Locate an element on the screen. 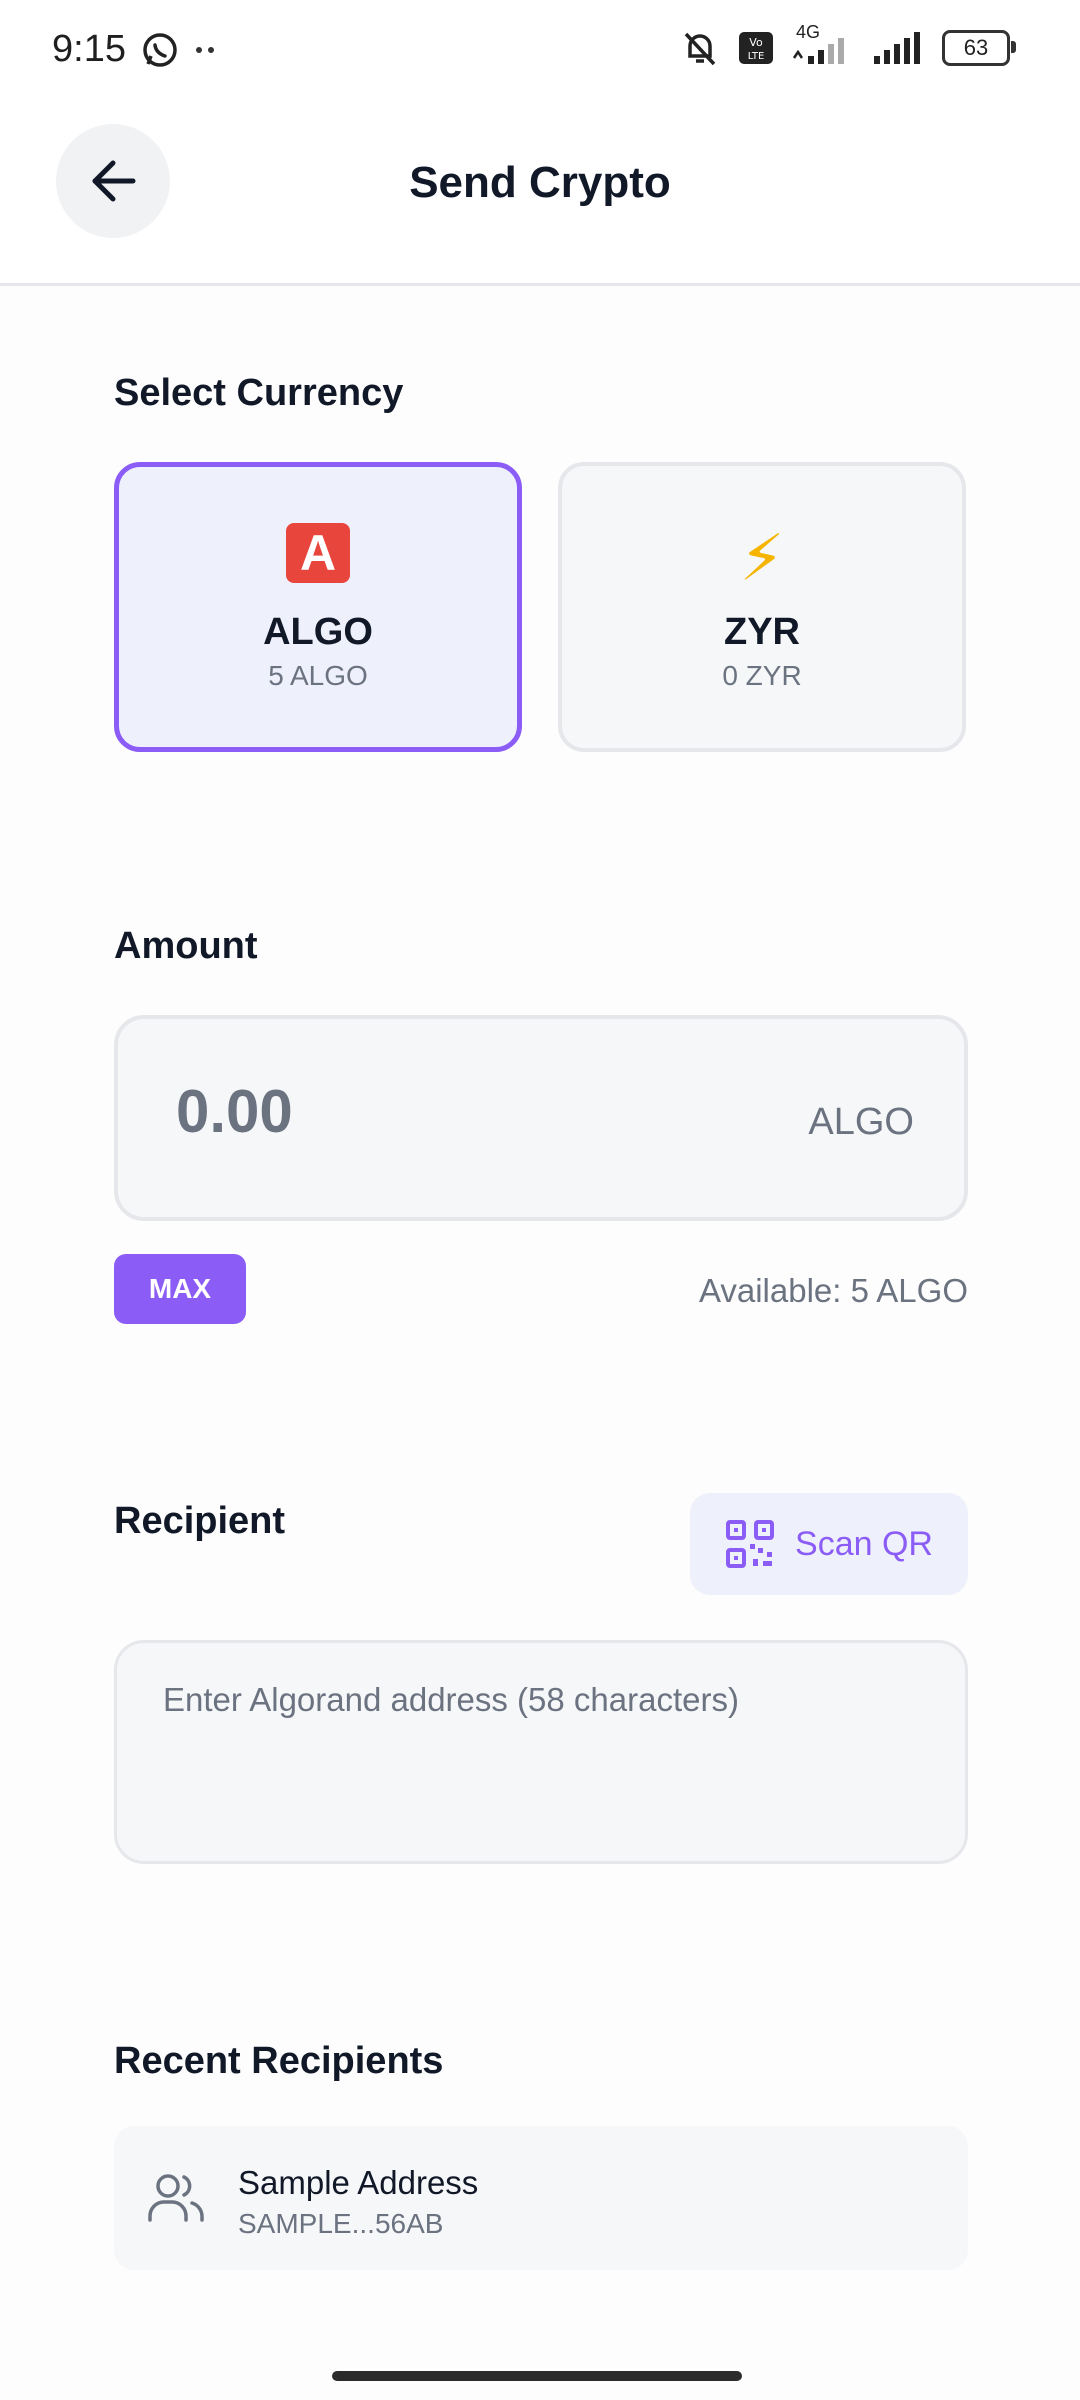 The height and width of the screenshot is (2400, 1080). recent-recipient-item: Sample Address SAMPLE...56AB is located at coordinates (541, 2198).